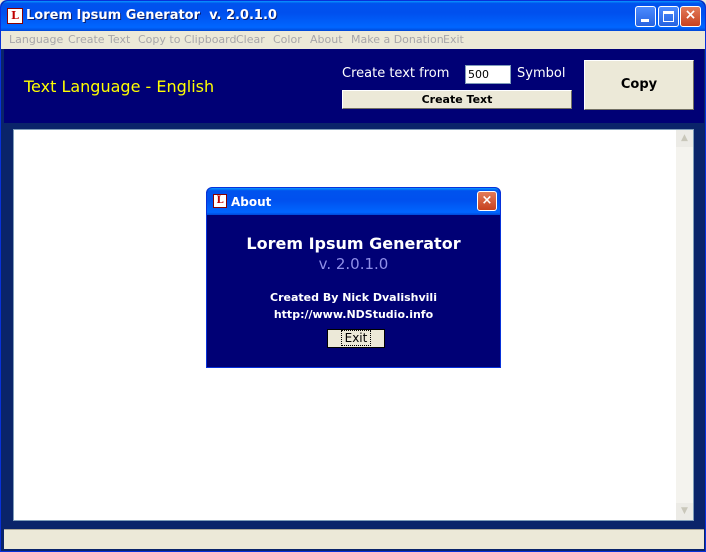  Describe the element at coordinates (353, 243) in the screenshot. I see `about-app-name: Lorem Ipsum Generator` at that location.